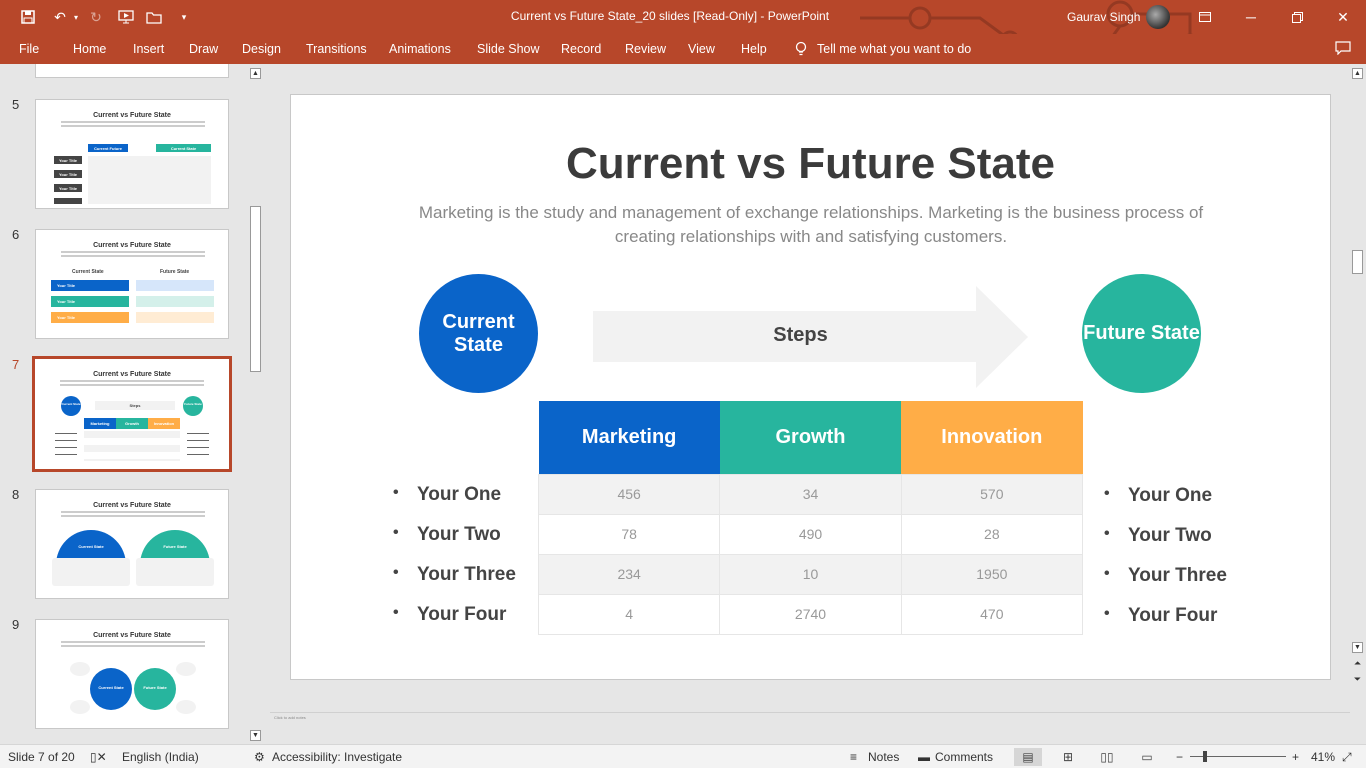 This screenshot has width=1366, height=768. I want to click on left-bullet-list: Your One Your Two Your Three Your Four, so click(454, 564).